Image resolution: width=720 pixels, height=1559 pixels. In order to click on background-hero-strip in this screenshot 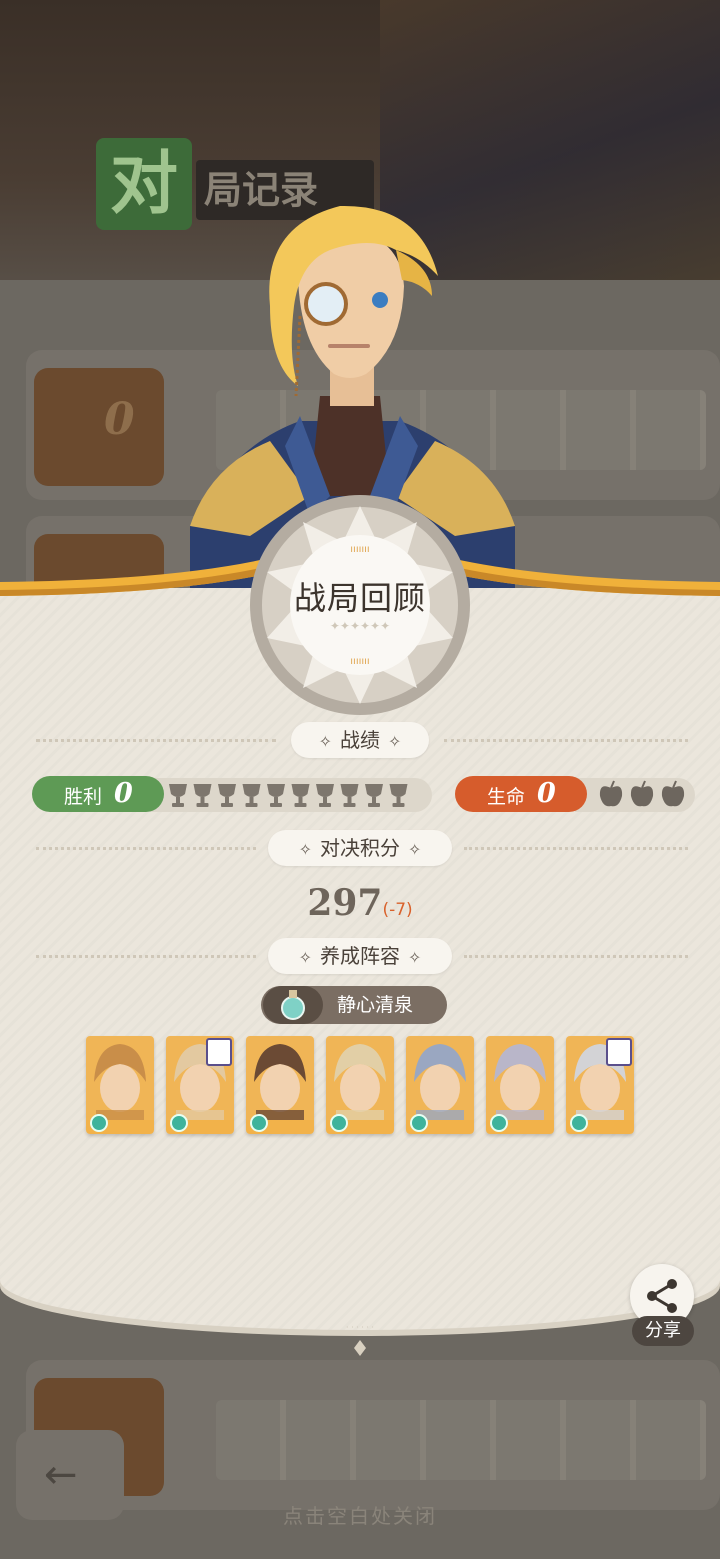, I will do `click(461, 1440)`.